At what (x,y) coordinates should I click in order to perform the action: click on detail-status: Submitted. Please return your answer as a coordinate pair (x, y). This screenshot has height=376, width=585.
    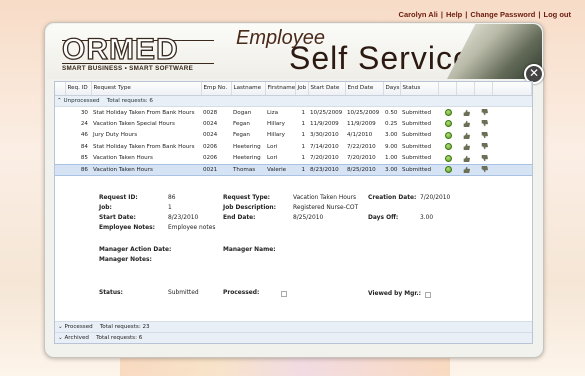
    Looking at the image, I should click on (183, 293).